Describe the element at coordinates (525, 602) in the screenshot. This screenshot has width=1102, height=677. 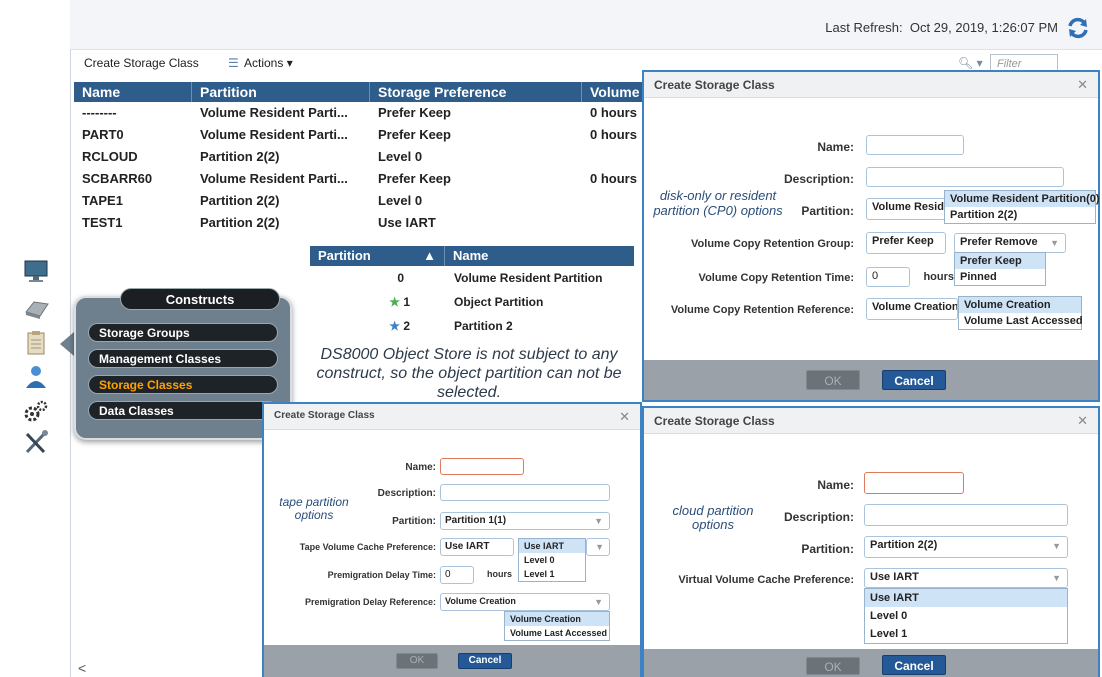
I see `delay-ref-select: Volume Creation ▼` at that location.